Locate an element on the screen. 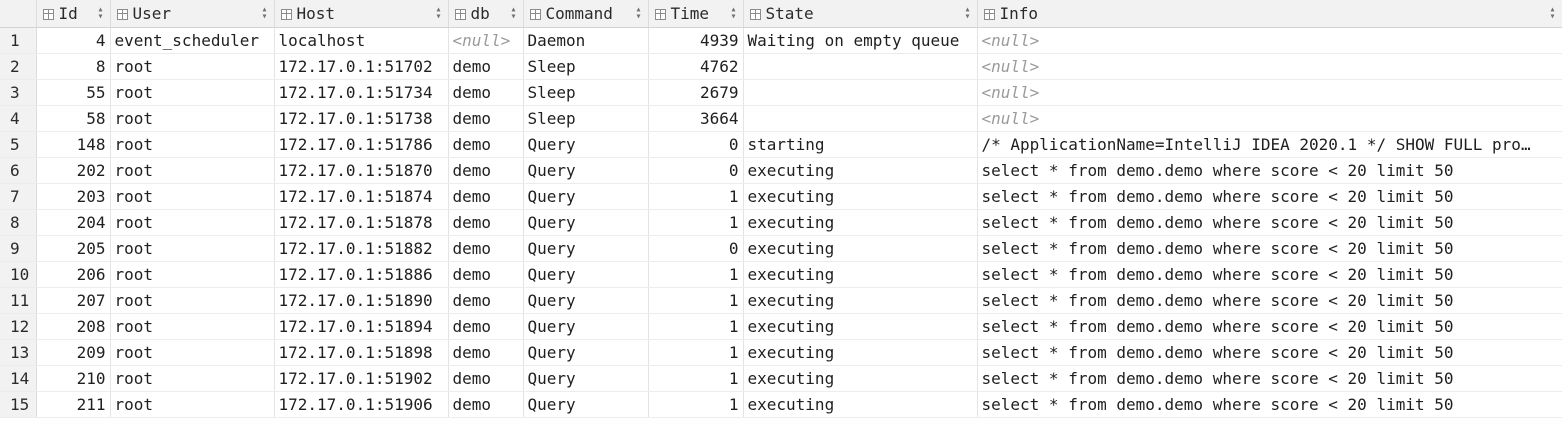 Image resolution: width=1562 pixels, height=437 pixels. row-number: 3 is located at coordinates (18, 92).